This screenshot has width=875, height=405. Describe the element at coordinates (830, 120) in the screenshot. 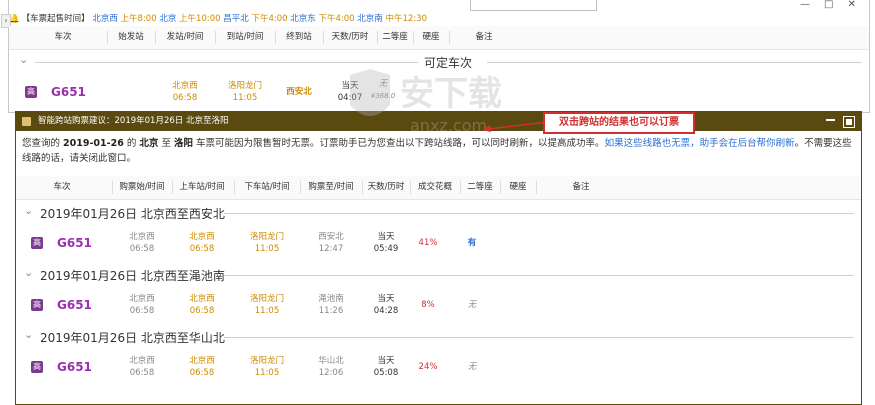

I see `minimize-icon` at that location.